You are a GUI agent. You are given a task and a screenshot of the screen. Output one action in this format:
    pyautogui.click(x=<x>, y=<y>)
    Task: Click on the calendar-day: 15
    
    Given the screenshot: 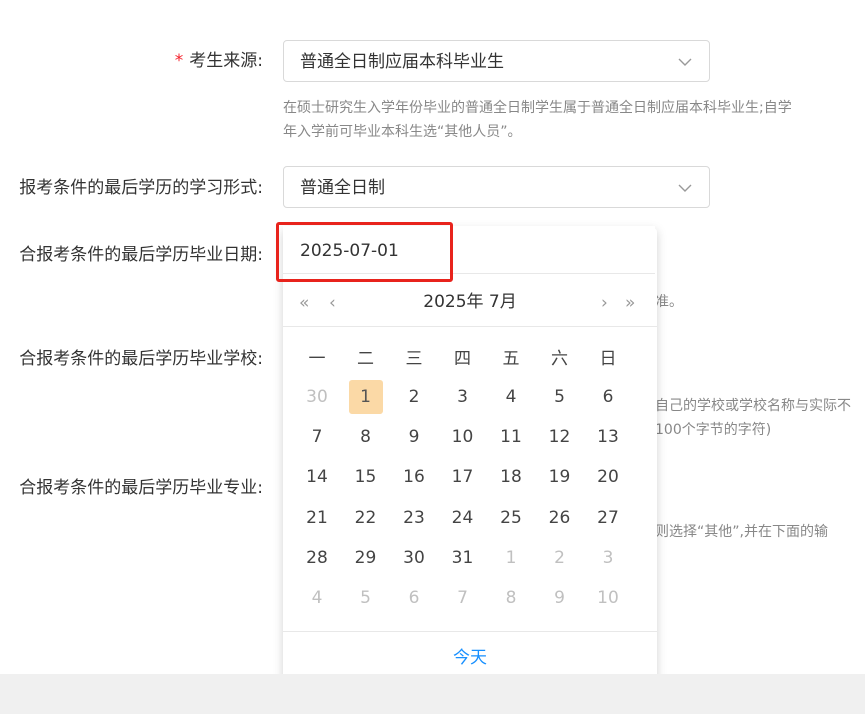 What is the action you would take?
    pyautogui.click(x=366, y=477)
    